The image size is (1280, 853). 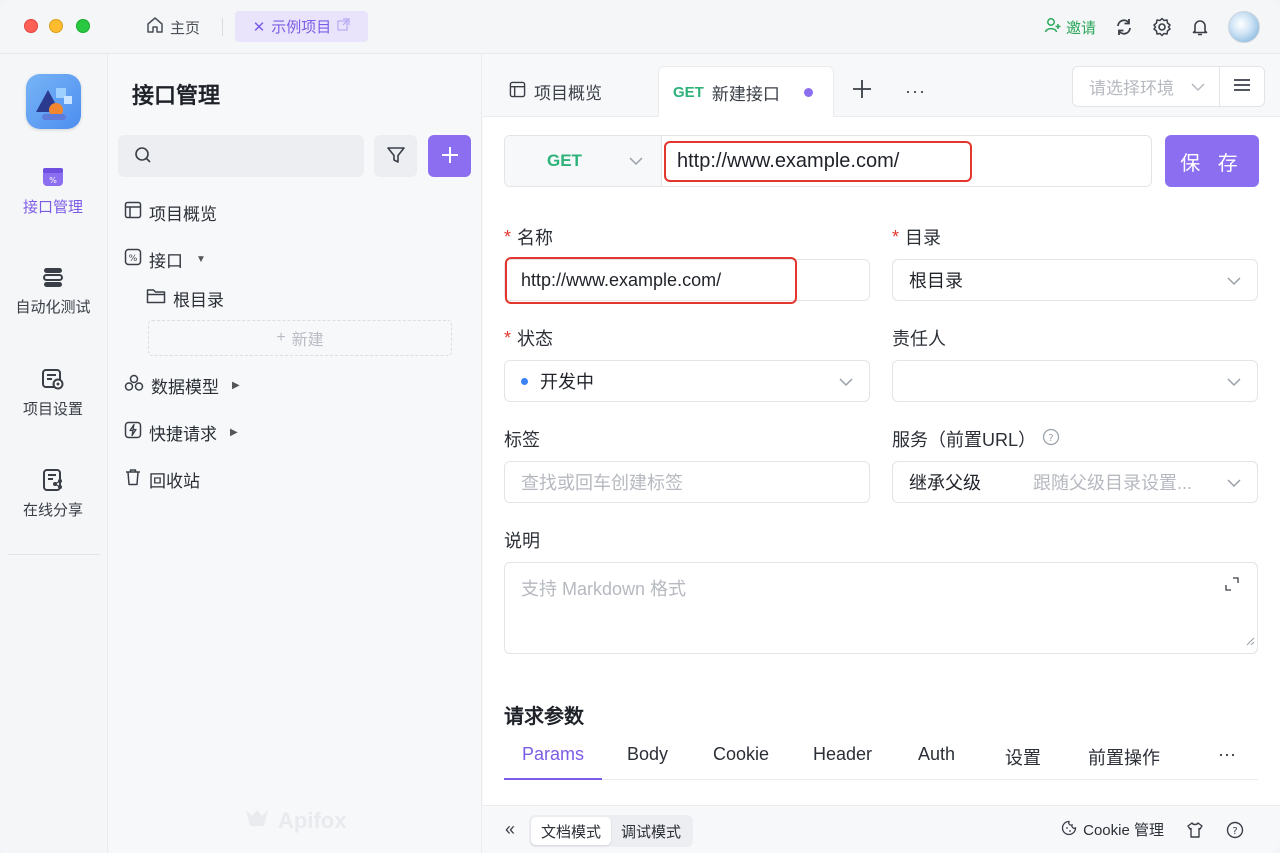 What do you see at coordinates (201, 259) in the screenshot?
I see `caret-down-icon: ▼` at bounding box center [201, 259].